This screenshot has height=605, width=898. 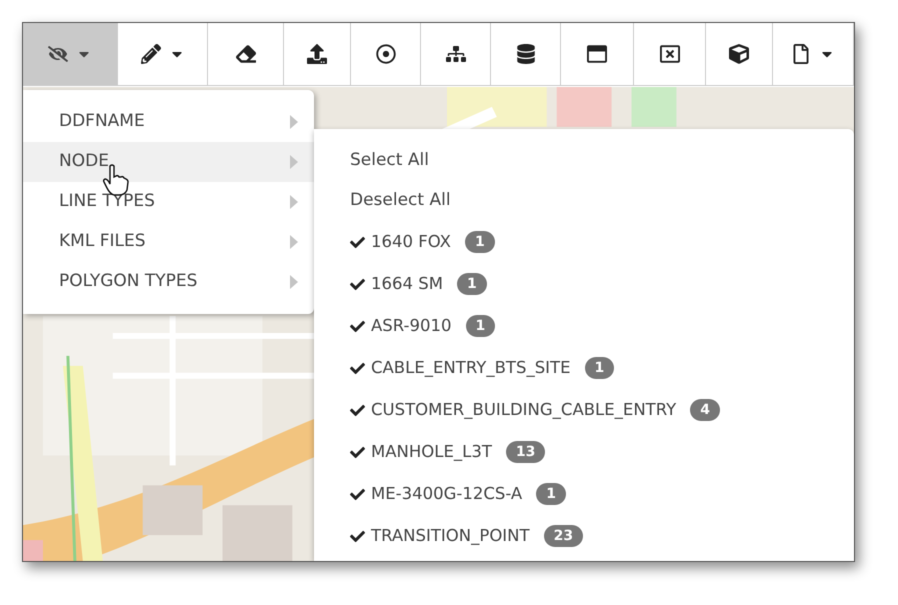 What do you see at coordinates (70, 54) in the screenshot?
I see `toolbar-button` at bounding box center [70, 54].